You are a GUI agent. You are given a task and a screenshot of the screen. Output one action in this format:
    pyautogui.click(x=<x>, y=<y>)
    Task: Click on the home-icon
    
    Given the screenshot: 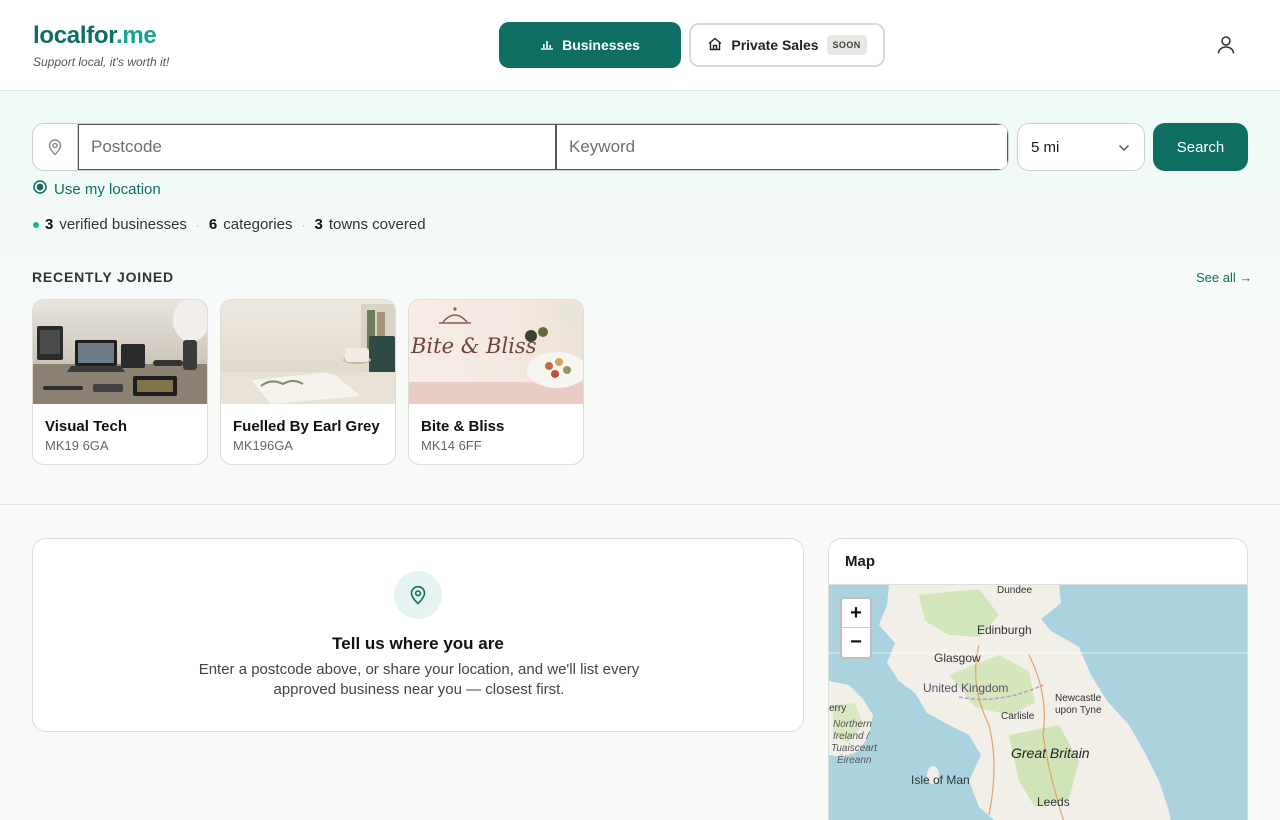 What is the action you would take?
    pyautogui.click(x=715, y=45)
    